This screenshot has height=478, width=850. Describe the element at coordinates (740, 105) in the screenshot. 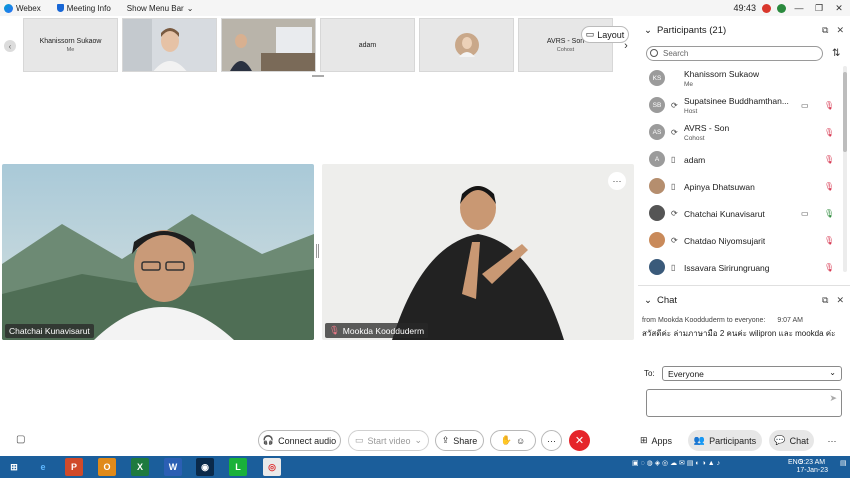

I see `participant-row: SB ⟳ Supatsinee Buddhamthan... Host ▭ 🎙` at that location.